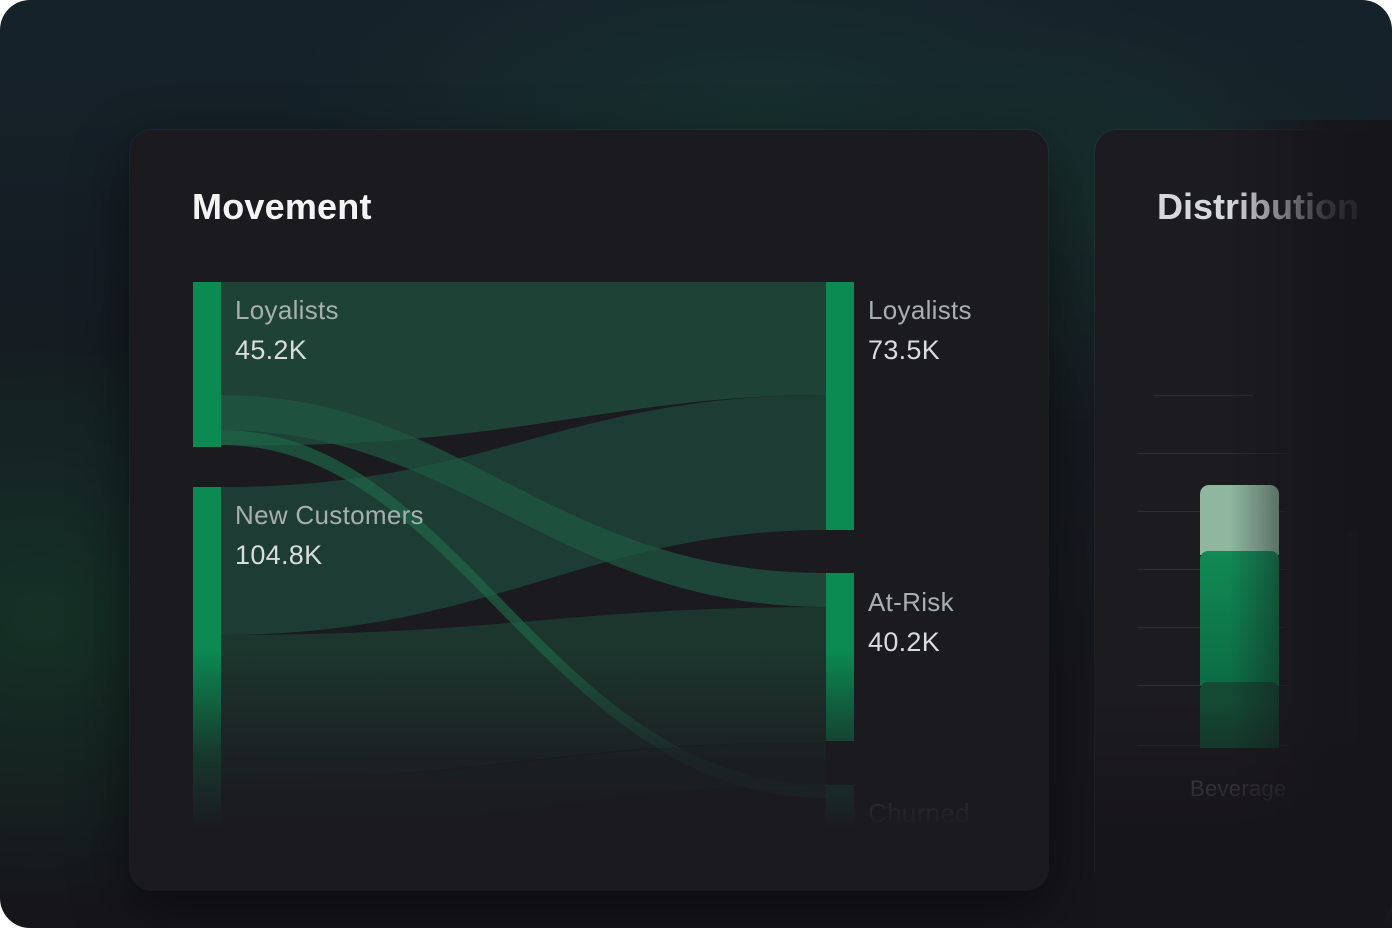 This screenshot has height=928, width=1392. I want to click on source-new-customers-label: New Customers, so click(329, 515).